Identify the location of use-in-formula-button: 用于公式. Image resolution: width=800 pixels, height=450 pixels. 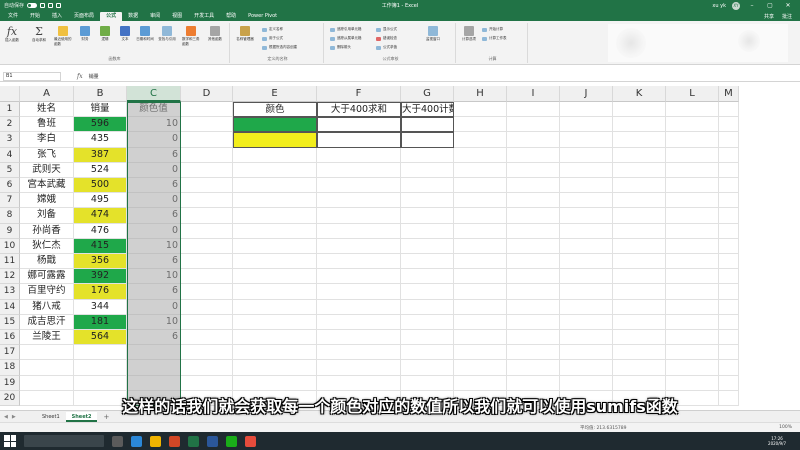
(272, 38).